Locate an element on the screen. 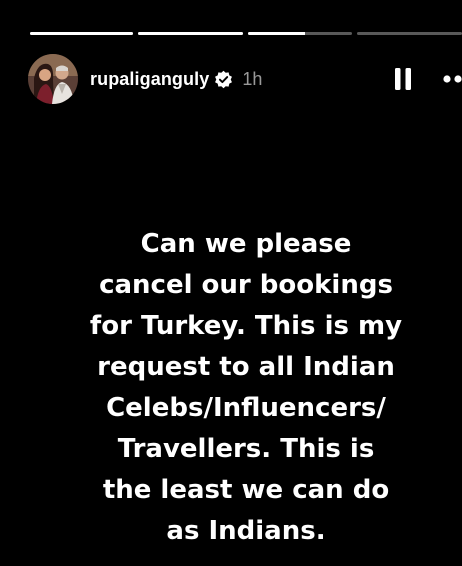  story-header: rupaliganguly 1h is located at coordinates (245, 79).